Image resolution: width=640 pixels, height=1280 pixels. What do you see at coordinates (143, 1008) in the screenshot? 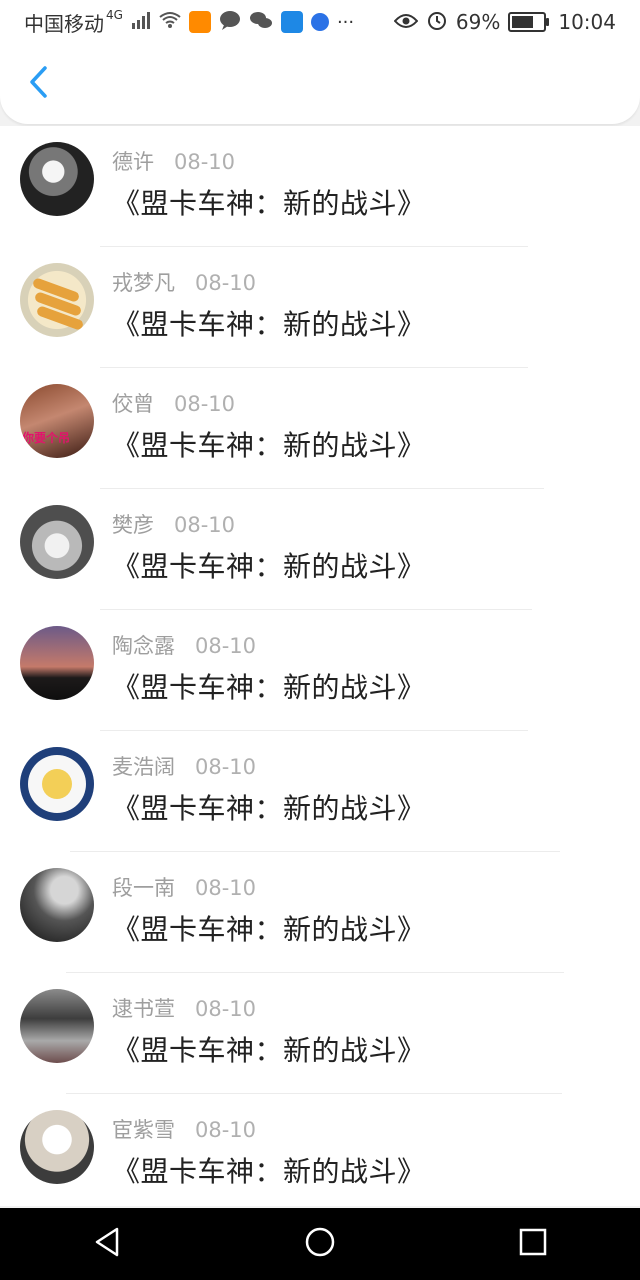
I see `user-name: 逮书萱` at bounding box center [143, 1008].